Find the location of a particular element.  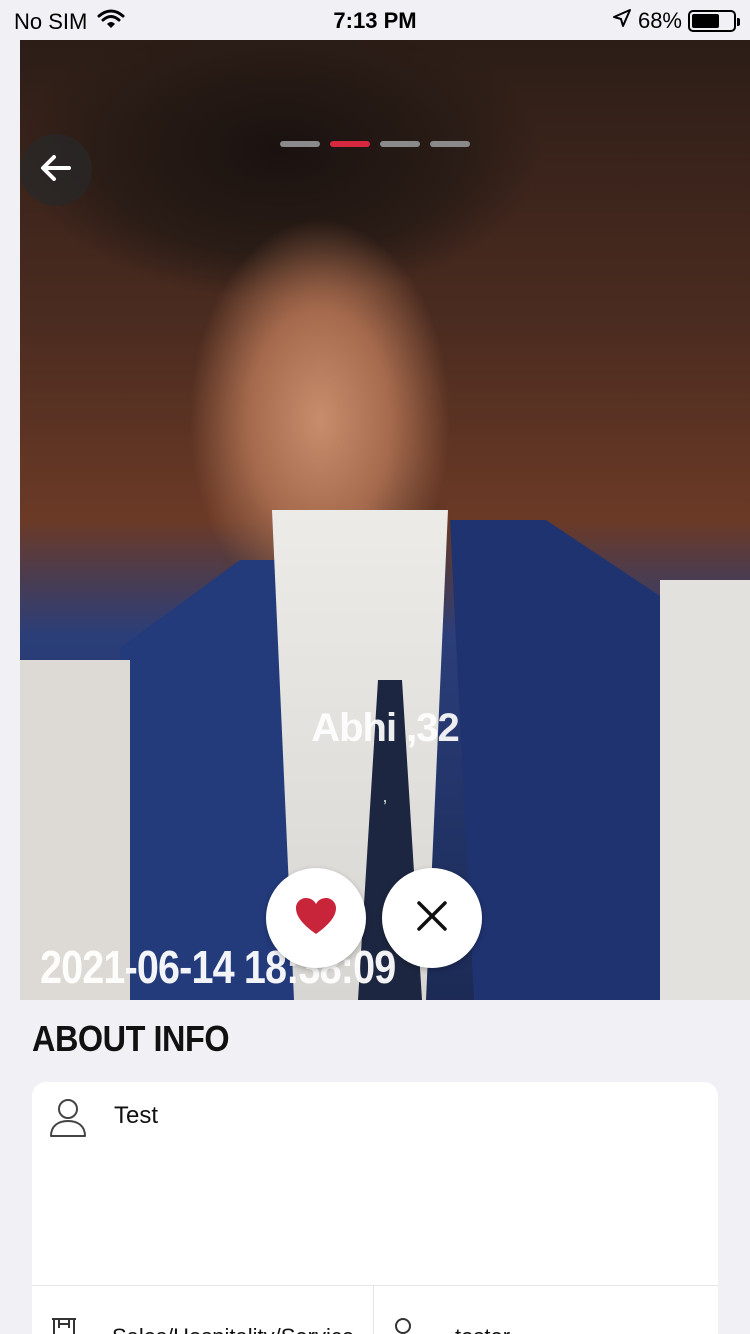

occupation-text: Sales/Hospitality/Service is located at coordinates (237, 1329).